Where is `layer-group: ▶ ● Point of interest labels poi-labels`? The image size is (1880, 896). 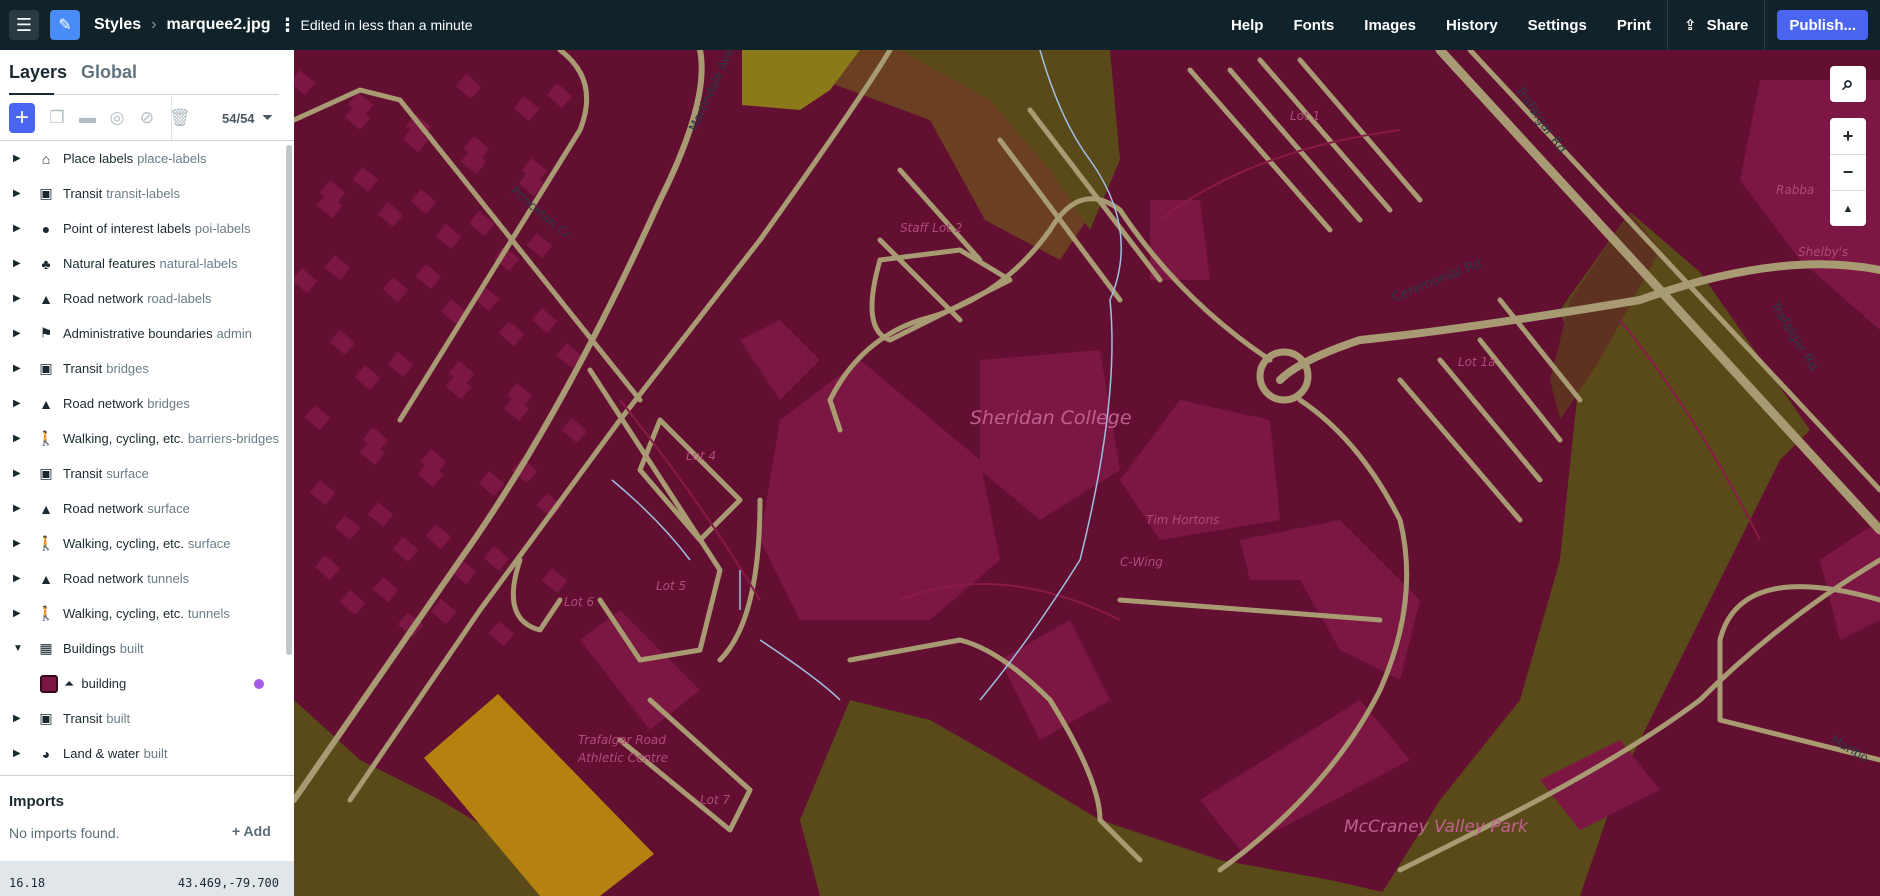
layer-group: ▶ ● Point of interest labels poi-labels is located at coordinates (142, 228).